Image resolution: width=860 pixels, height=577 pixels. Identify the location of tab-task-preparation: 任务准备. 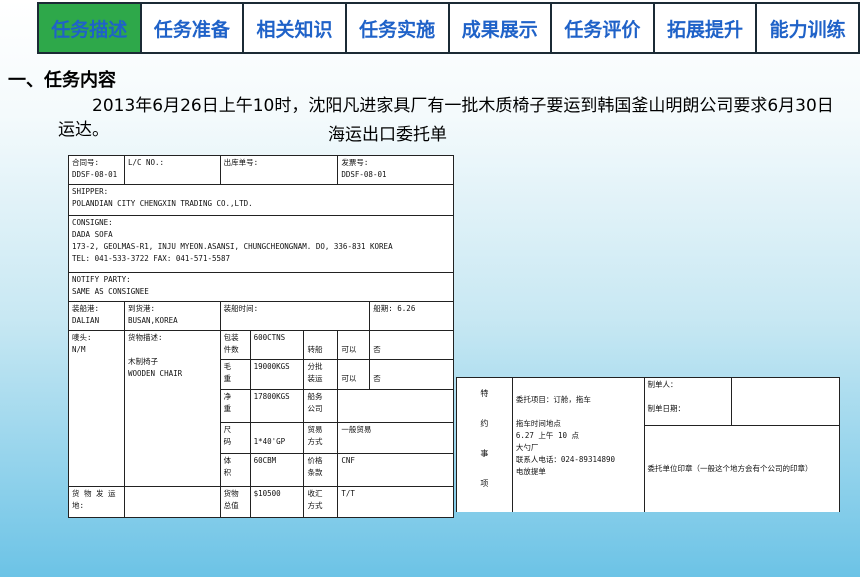
(192, 28).